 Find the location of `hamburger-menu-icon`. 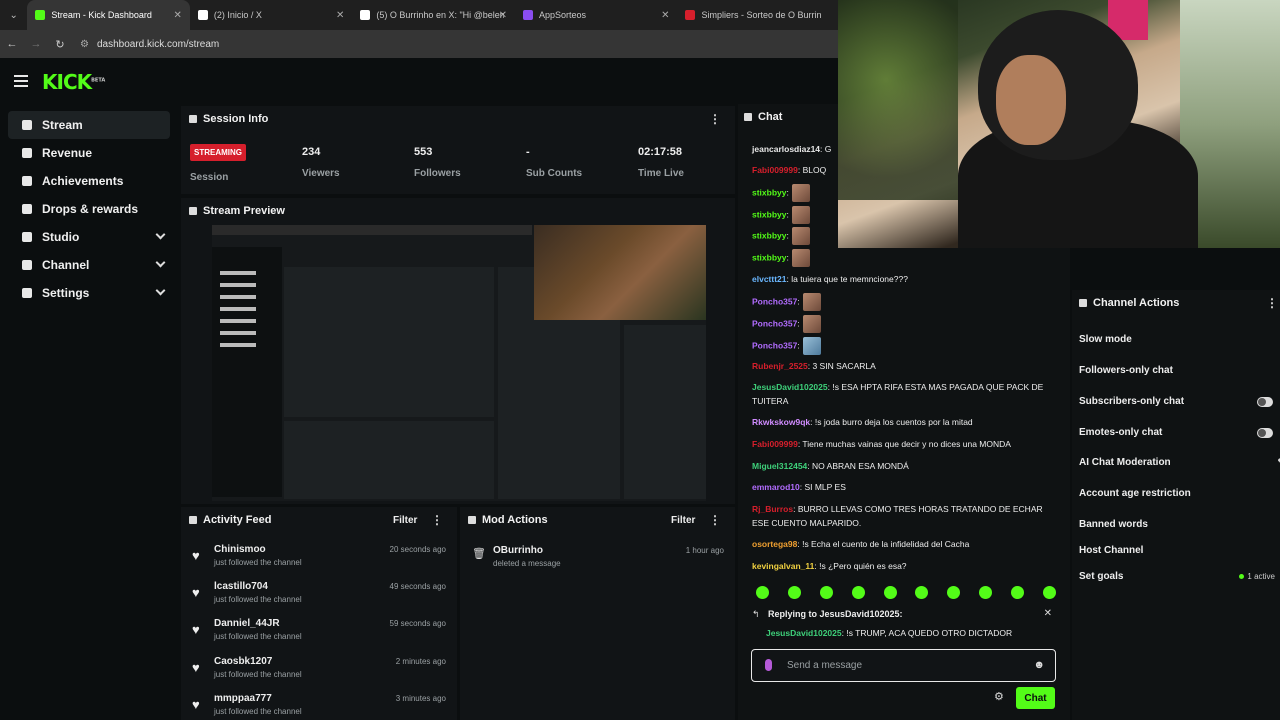

hamburger-menu-icon is located at coordinates (21, 81).